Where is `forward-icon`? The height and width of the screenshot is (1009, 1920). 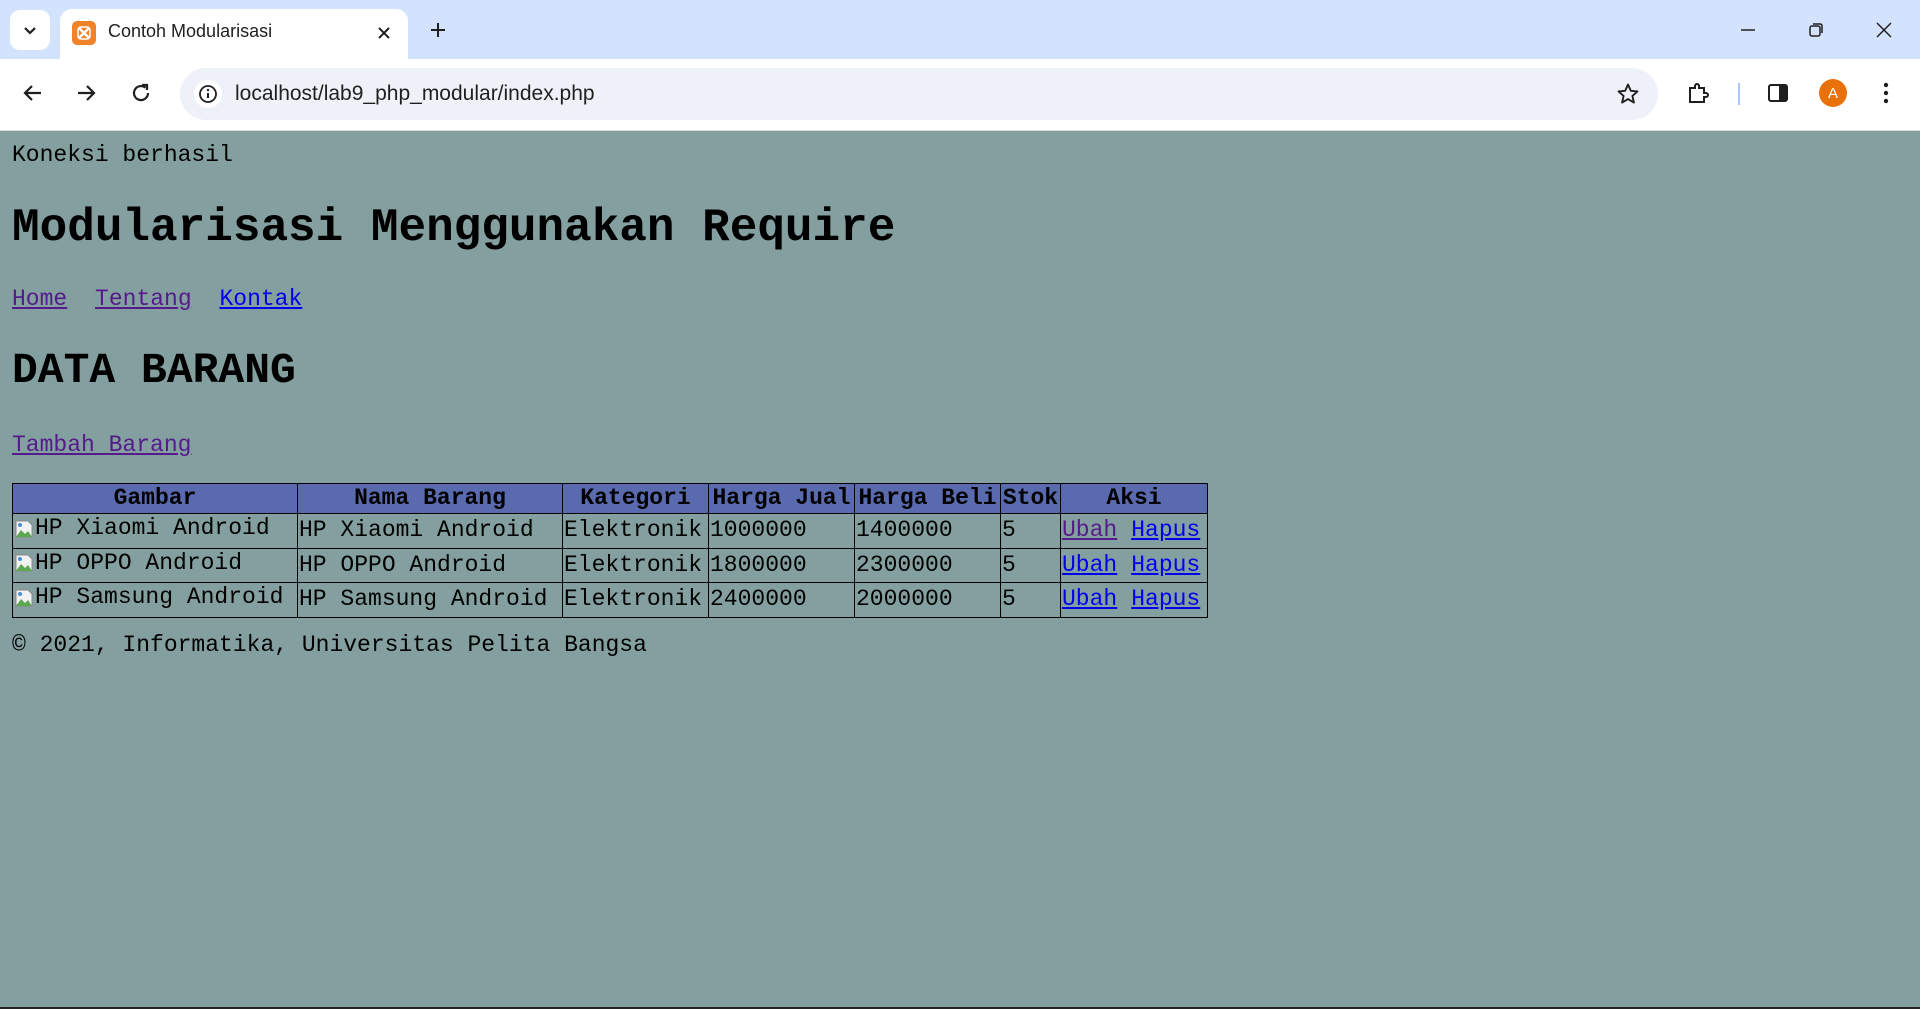
forward-icon is located at coordinates (87, 93).